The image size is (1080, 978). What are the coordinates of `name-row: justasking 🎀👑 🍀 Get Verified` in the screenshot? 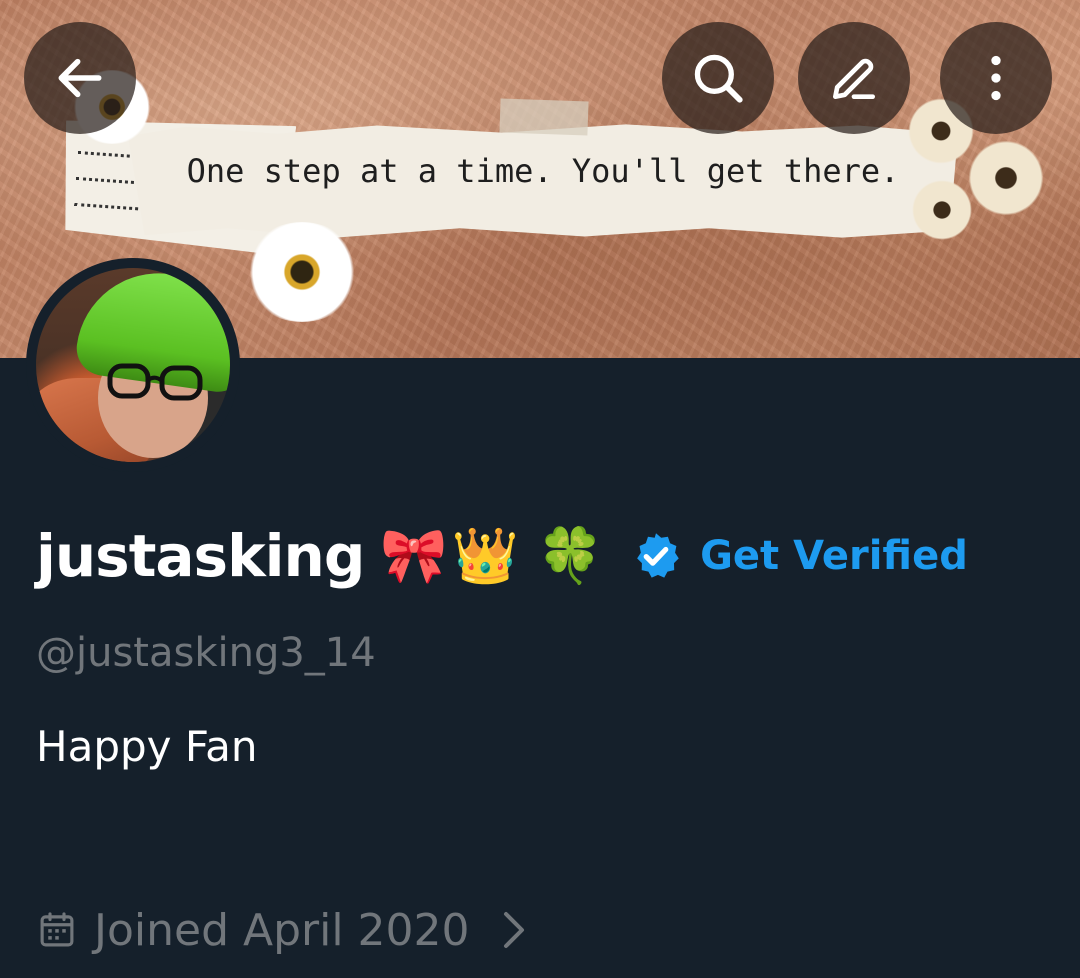 It's located at (502, 556).